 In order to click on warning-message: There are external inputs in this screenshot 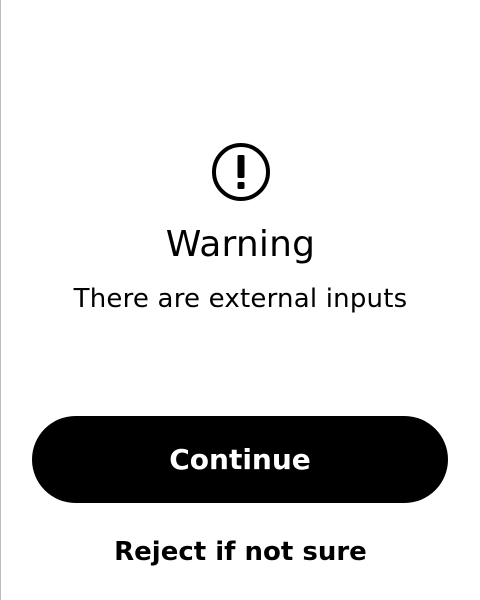, I will do `click(240, 299)`.